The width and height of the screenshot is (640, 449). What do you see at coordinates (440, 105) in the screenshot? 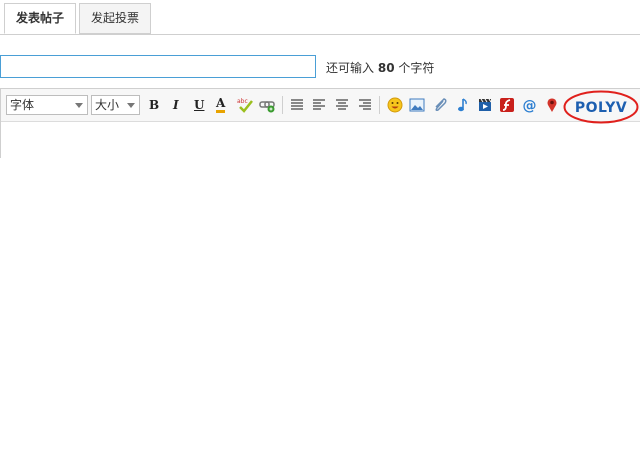
I see `attachment-icon` at bounding box center [440, 105].